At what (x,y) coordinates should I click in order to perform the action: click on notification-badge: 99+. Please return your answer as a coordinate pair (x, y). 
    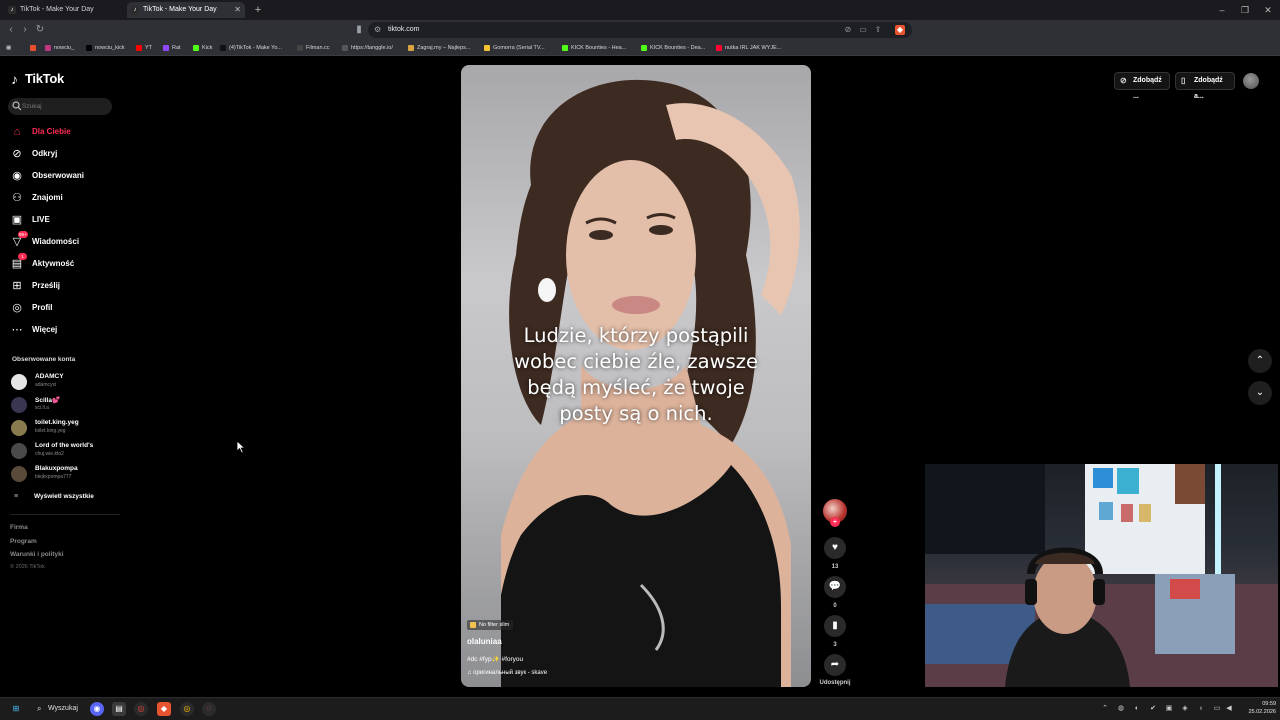
    Looking at the image, I should click on (23, 234).